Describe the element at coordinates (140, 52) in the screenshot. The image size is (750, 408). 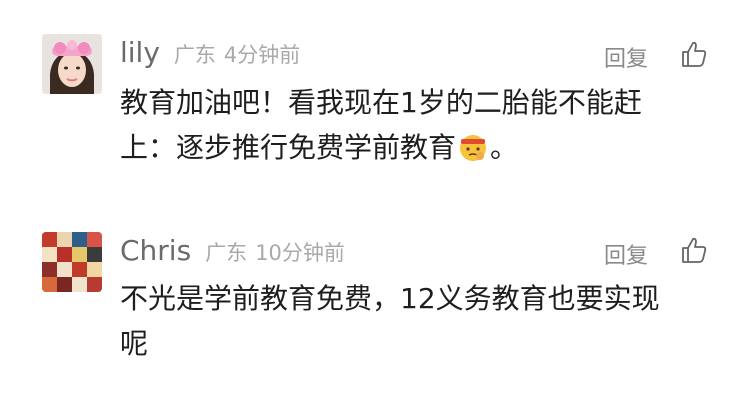
I see `username: lily` at that location.